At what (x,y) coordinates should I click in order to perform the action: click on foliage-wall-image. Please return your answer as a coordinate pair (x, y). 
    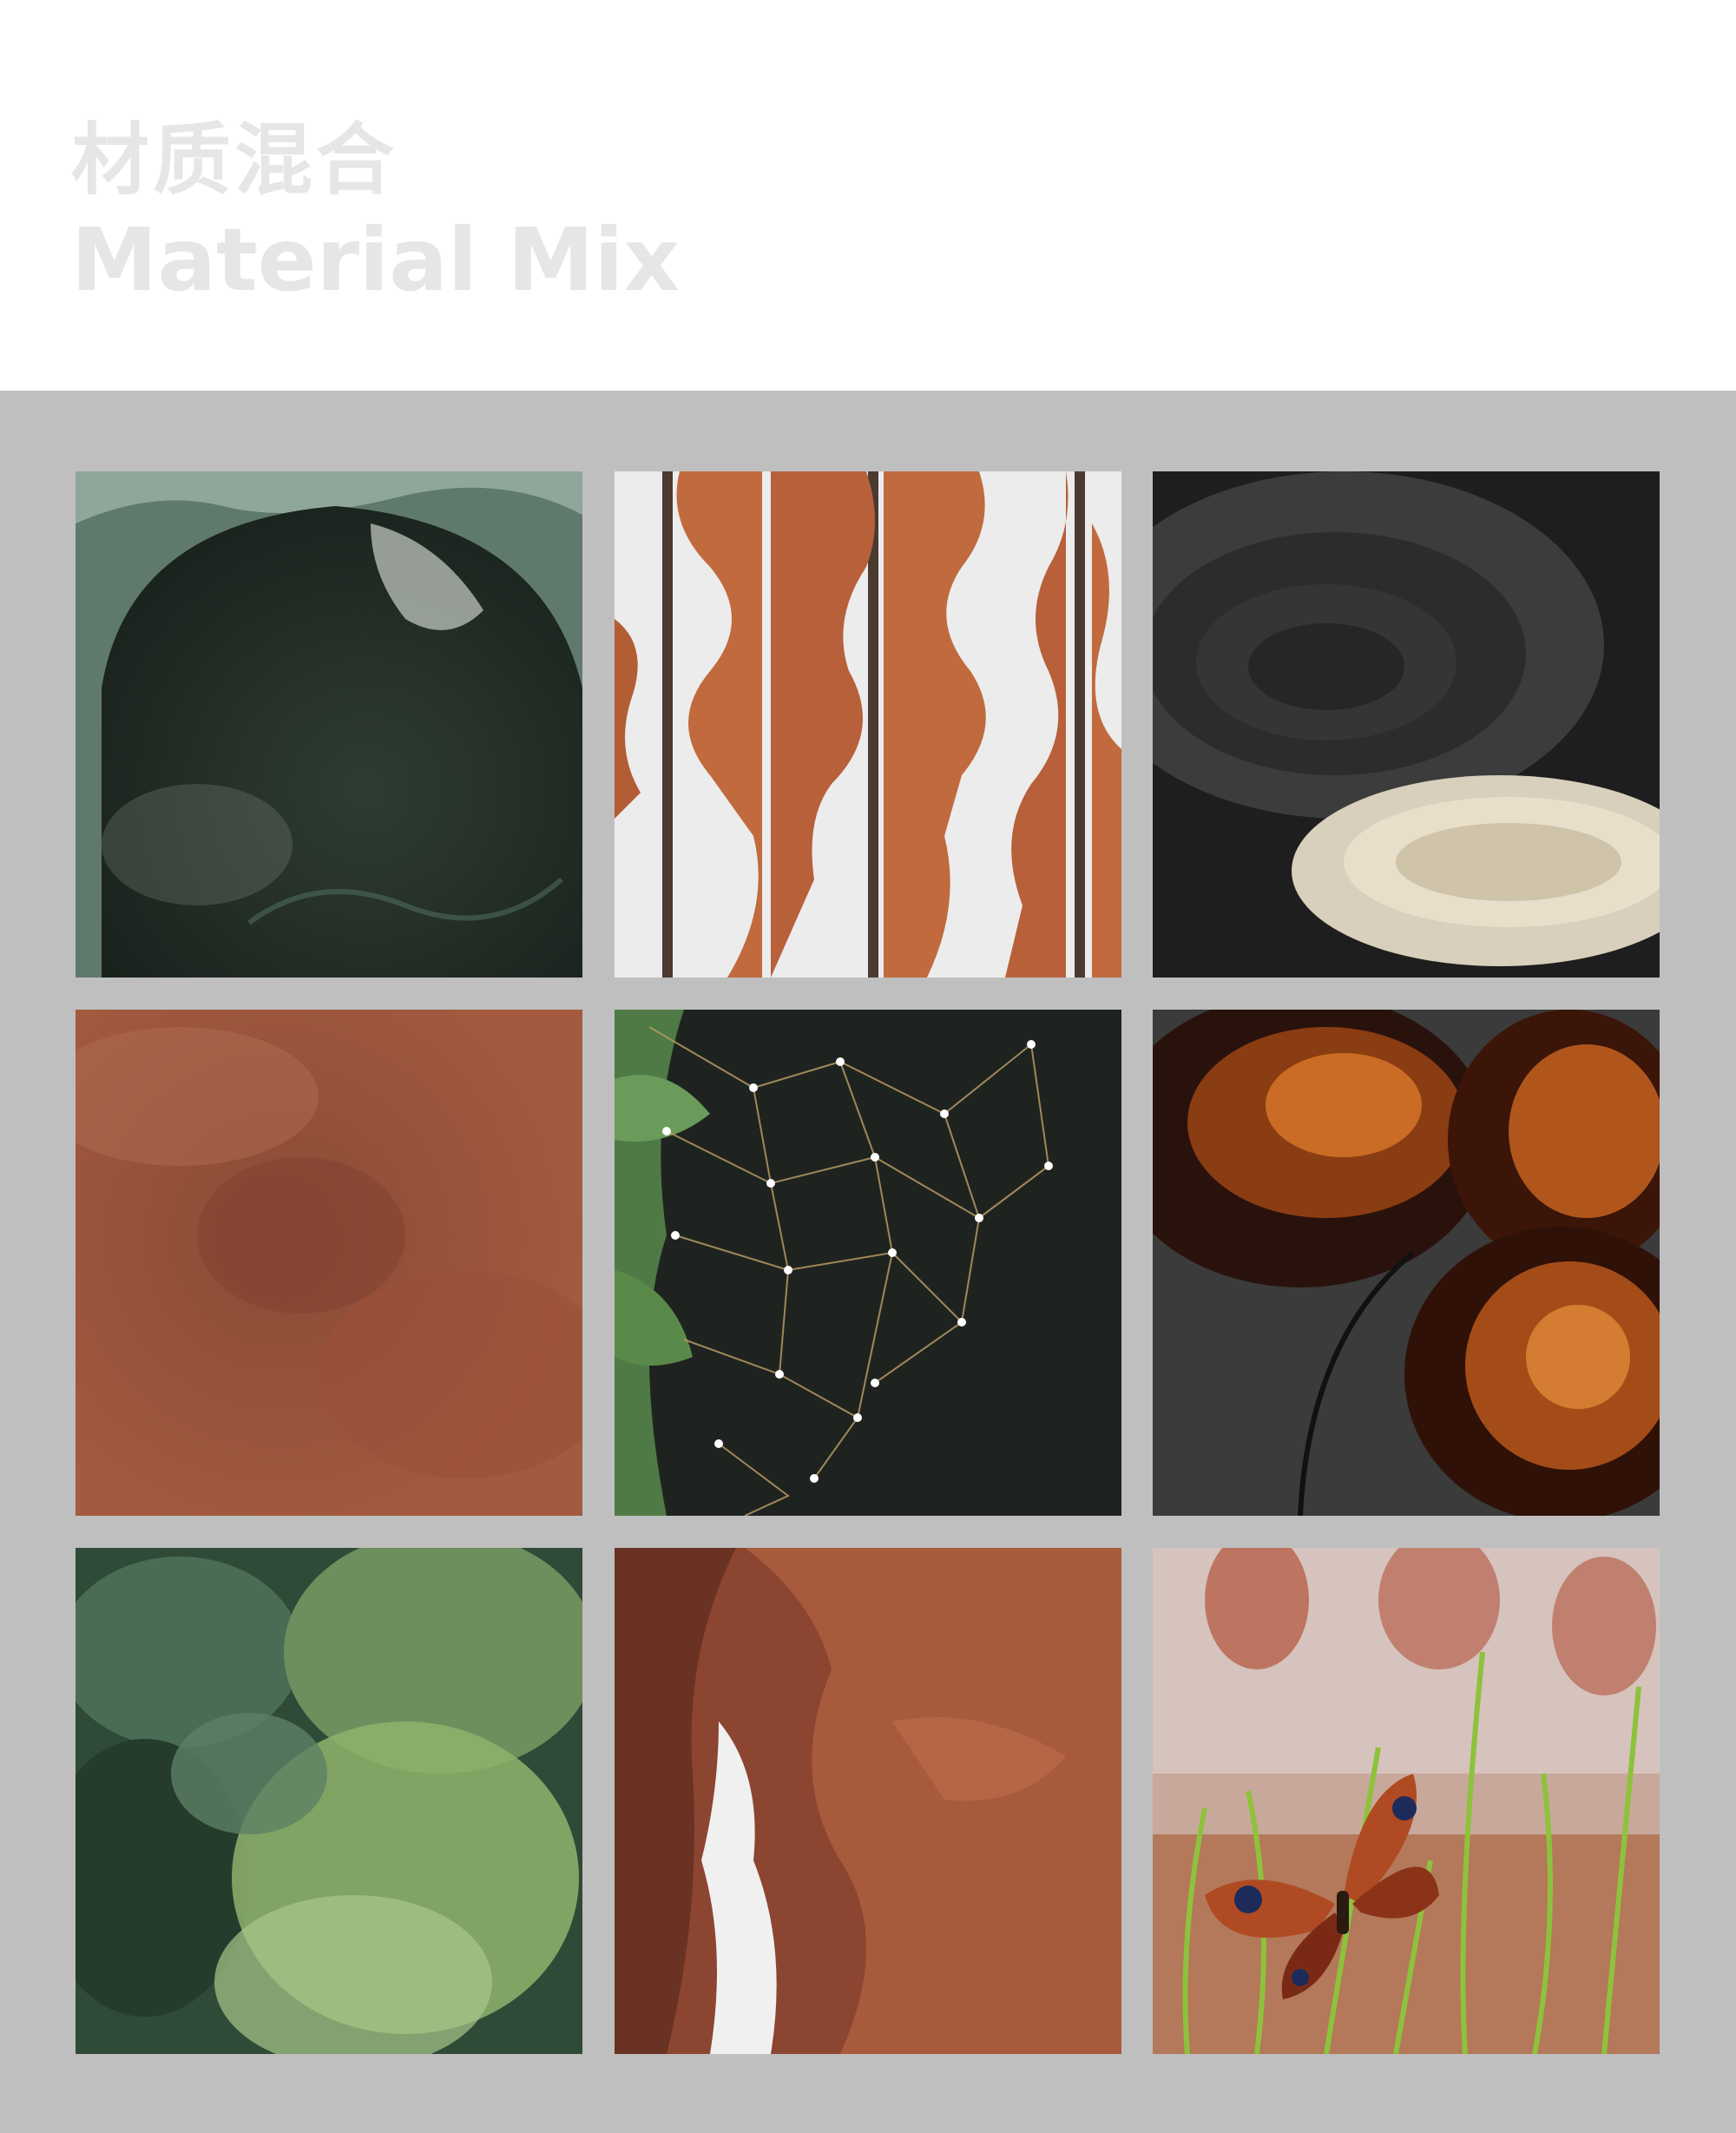
    Looking at the image, I should click on (329, 1801).